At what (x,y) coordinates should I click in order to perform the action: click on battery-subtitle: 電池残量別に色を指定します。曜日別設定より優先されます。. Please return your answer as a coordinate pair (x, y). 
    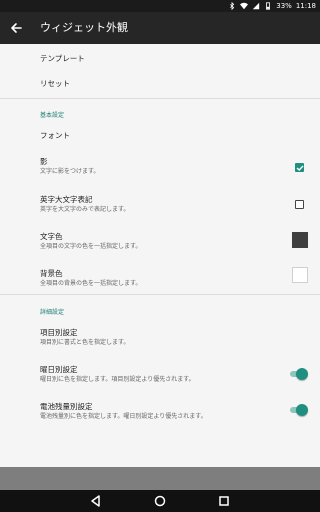
    Looking at the image, I should click on (123, 416).